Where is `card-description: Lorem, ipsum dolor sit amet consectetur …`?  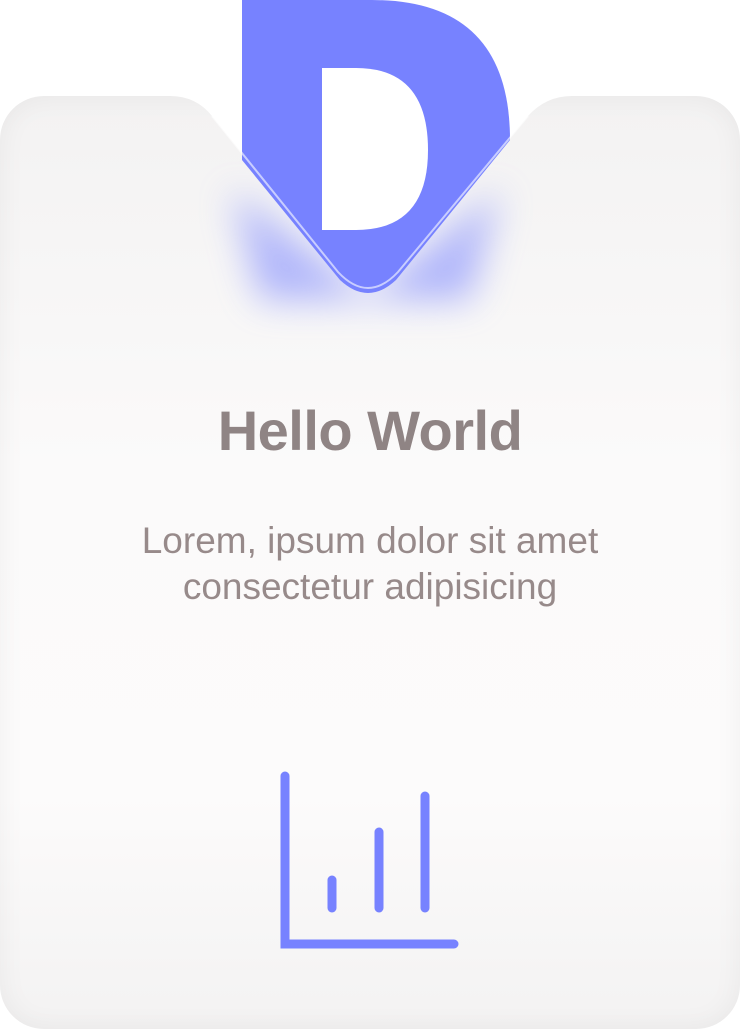 card-description: Lorem, ipsum dolor sit amet consectetur … is located at coordinates (370, 563).